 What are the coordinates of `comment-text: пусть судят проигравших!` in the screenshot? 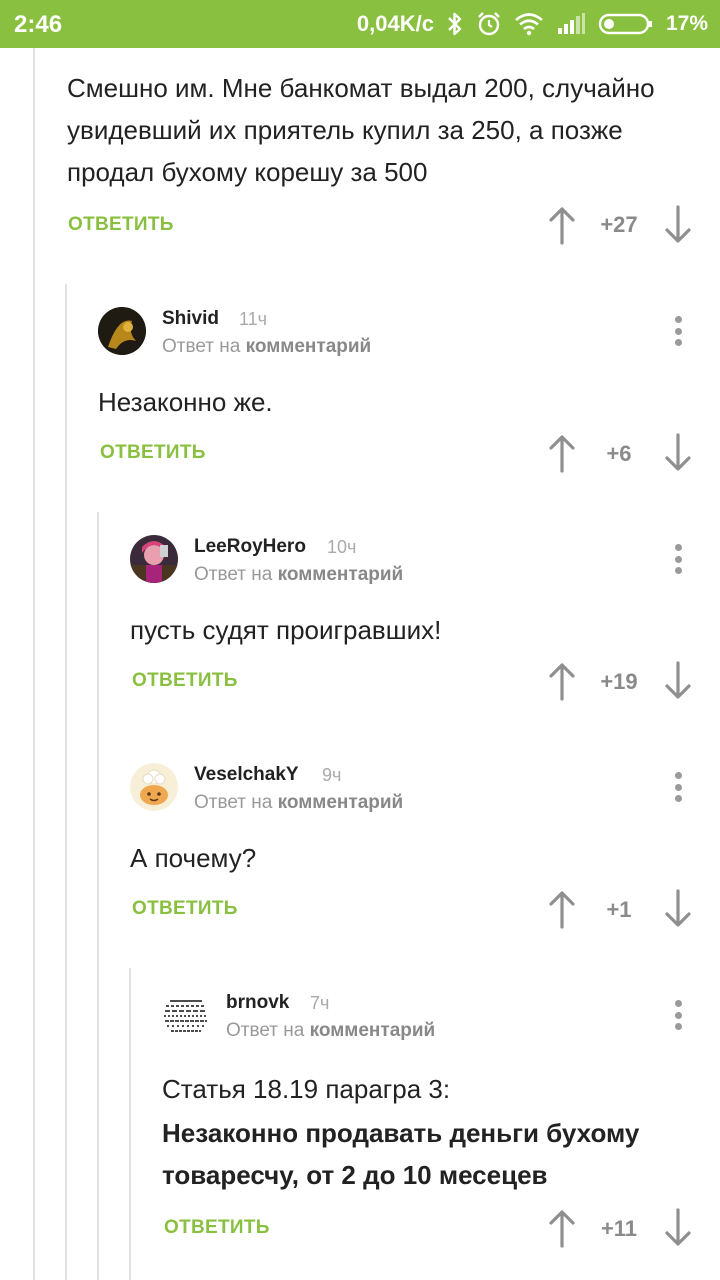 It's located at (286, 630).